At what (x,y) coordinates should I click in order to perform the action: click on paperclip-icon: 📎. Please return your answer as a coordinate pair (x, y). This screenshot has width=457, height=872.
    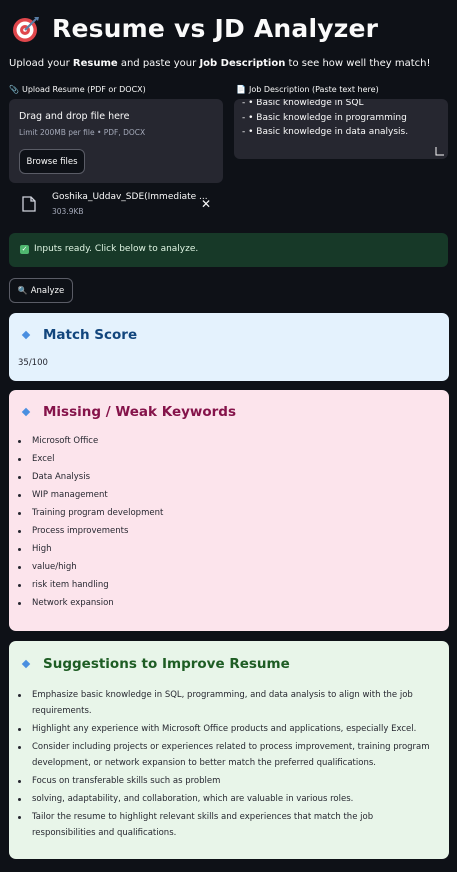
    Looking at the image, I should click on (14, 89).